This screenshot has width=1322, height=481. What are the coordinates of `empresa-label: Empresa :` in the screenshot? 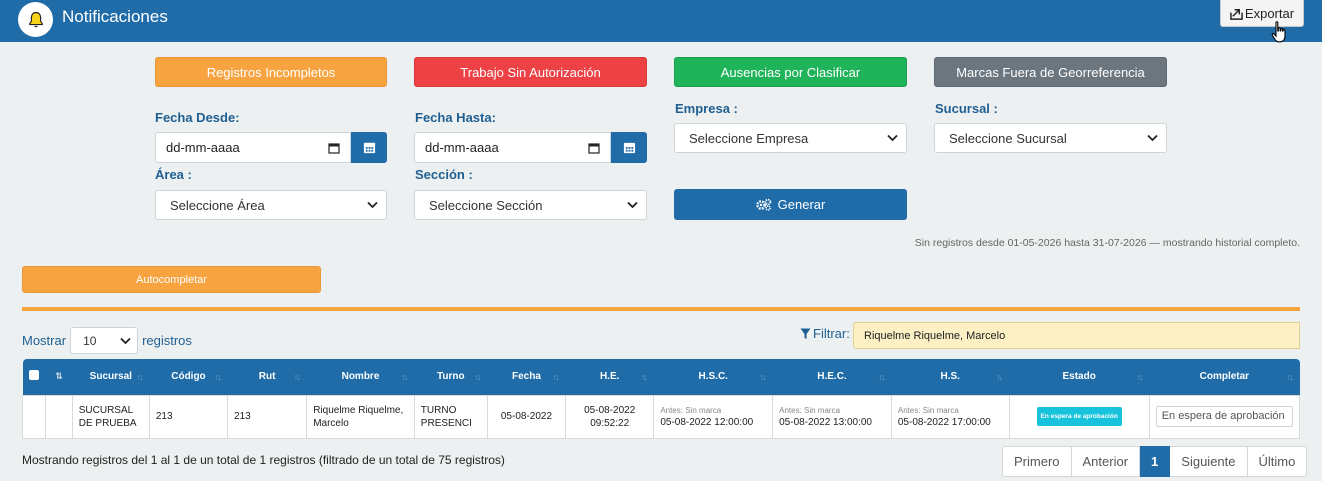 It's located at (706, 108).